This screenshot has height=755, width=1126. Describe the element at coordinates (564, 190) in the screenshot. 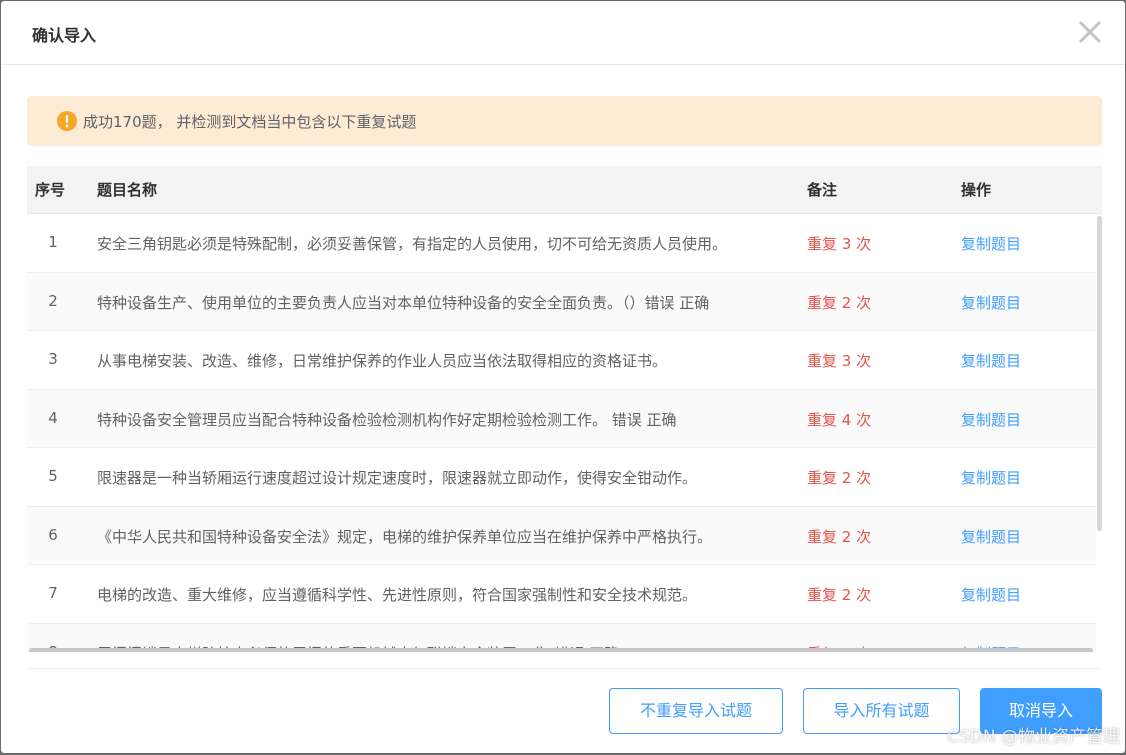

I see `table-header: 序号 题目名称 备注 操作` at that location.